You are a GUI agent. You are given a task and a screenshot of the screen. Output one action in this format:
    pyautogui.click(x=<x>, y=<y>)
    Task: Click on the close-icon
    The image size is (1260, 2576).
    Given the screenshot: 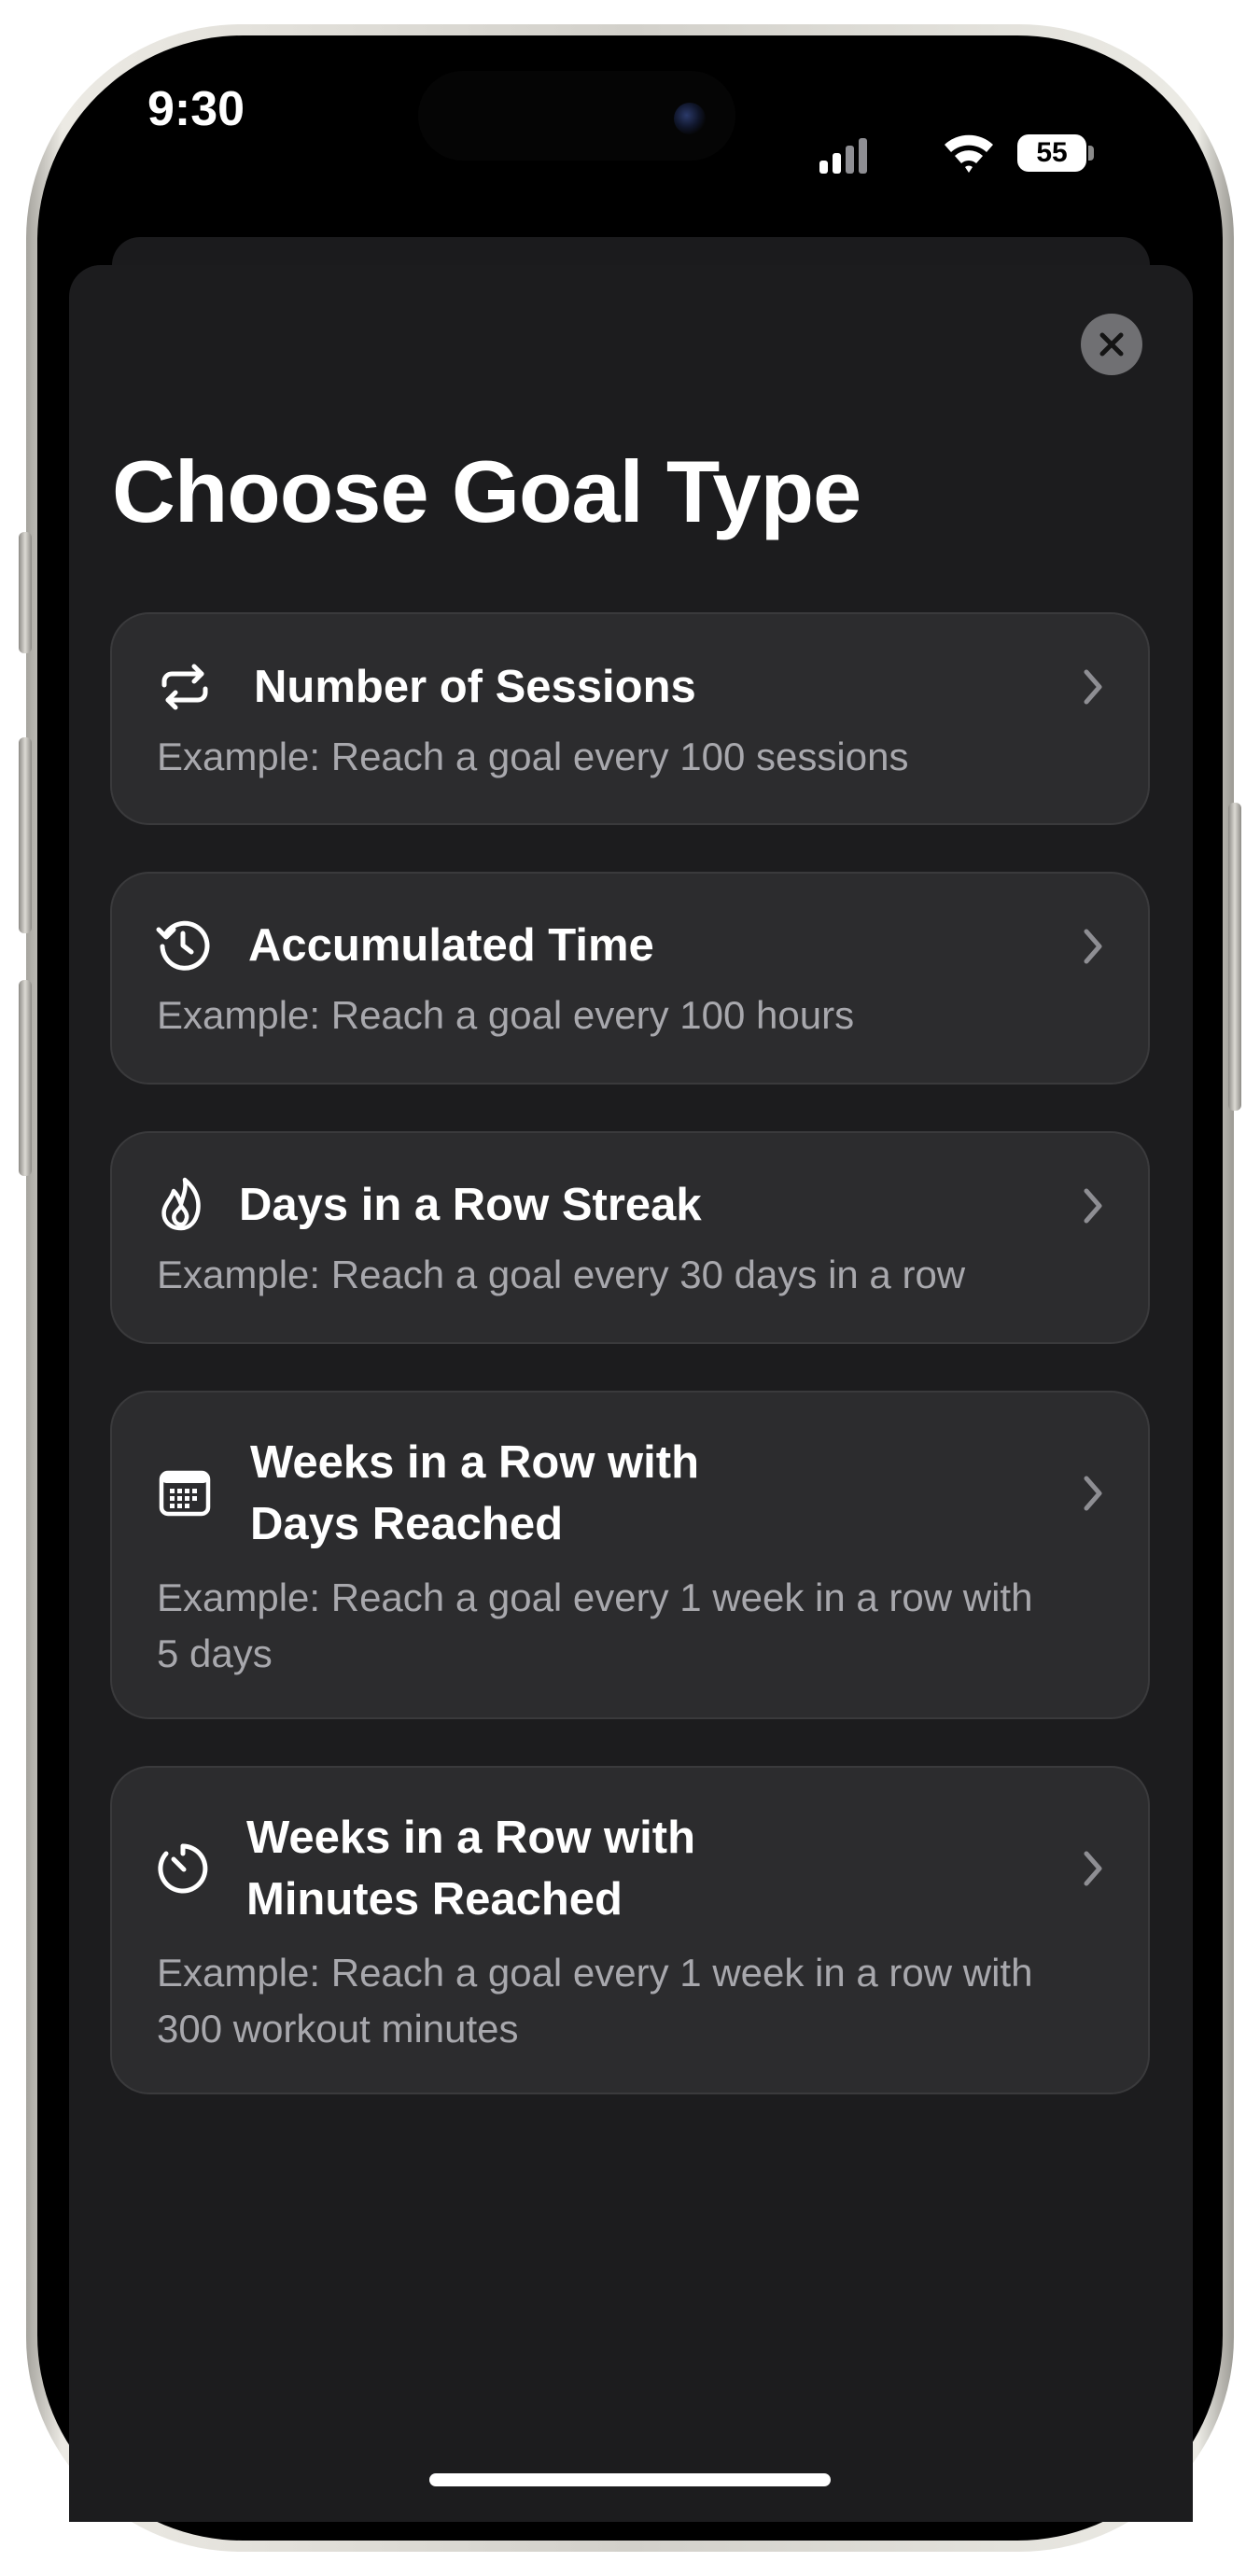 What is the action you would take?
    pyautogui.click(x=1111, y=344)
    